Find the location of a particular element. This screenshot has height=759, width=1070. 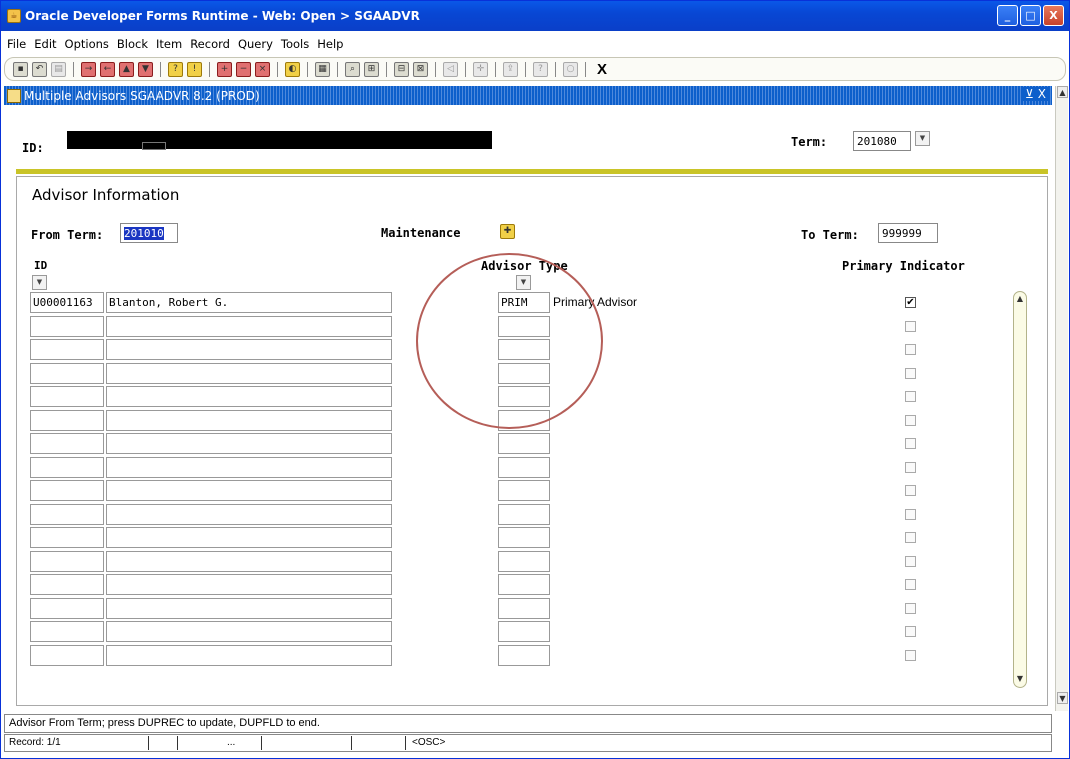

advisor-name-field: Blanton, Robert G. is located at coordinates (249, 302).